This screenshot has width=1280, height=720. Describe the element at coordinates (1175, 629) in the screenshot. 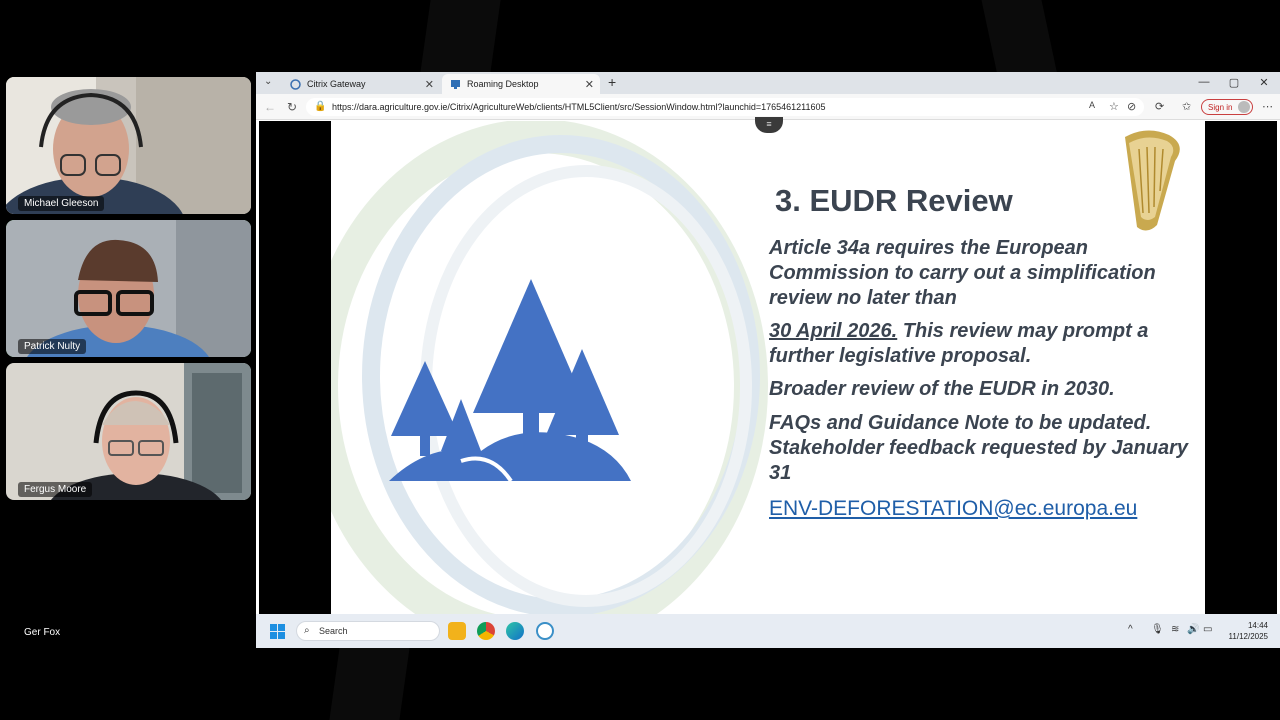

I see `wifi-icon: ≋` at that location.